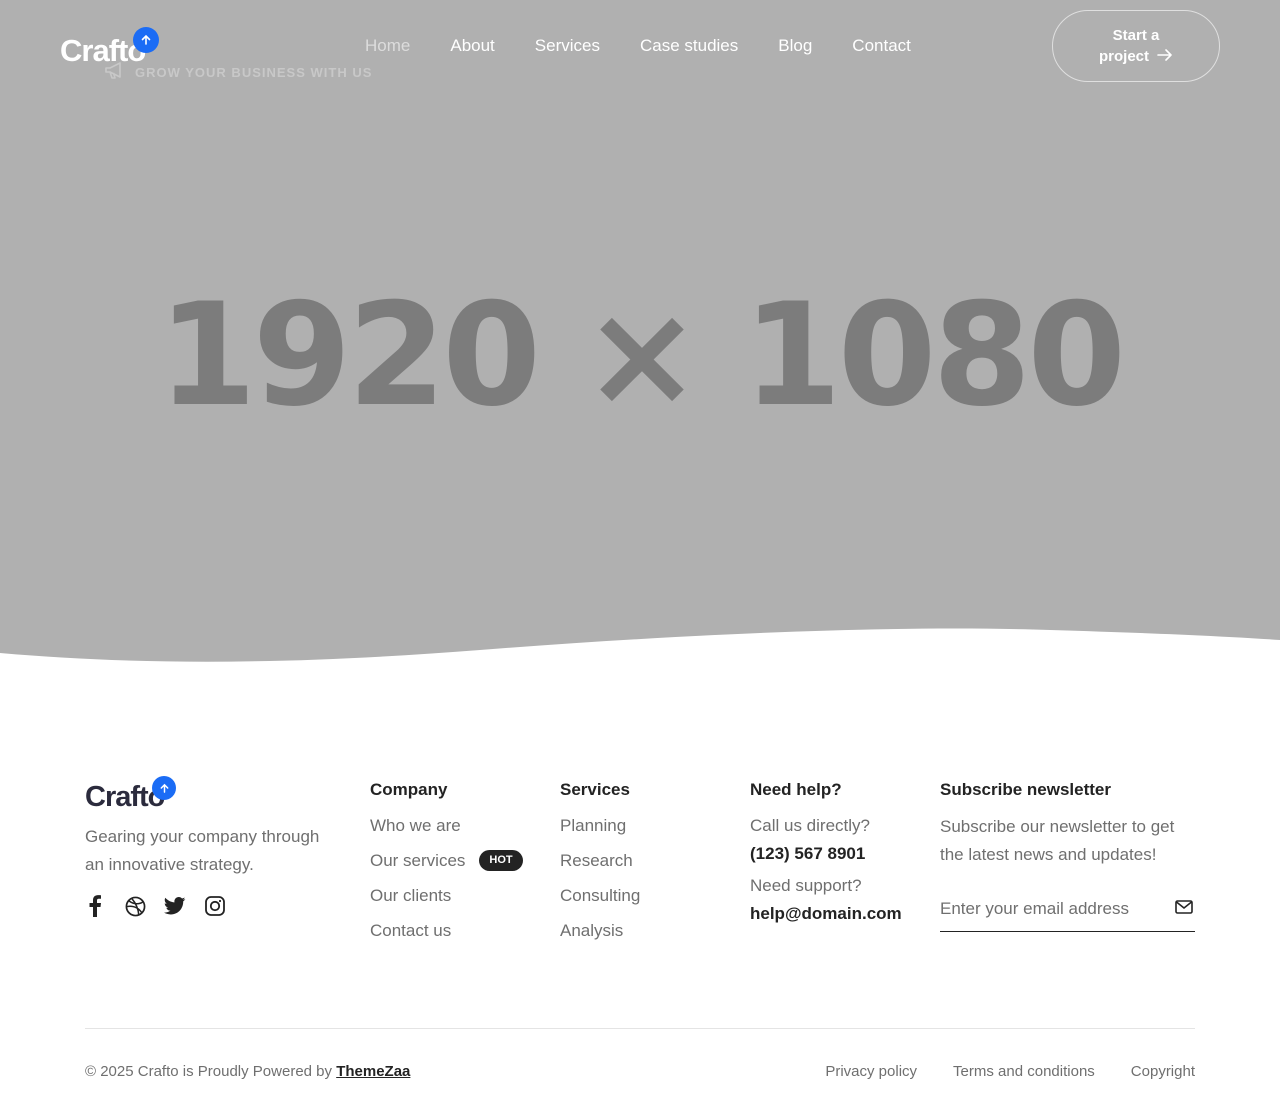 The width and height of the screenshot is (1280, 1115). Describe the element at coordinates (806, 885) in the screenshot. I see `support-label: Need support?` at that location.